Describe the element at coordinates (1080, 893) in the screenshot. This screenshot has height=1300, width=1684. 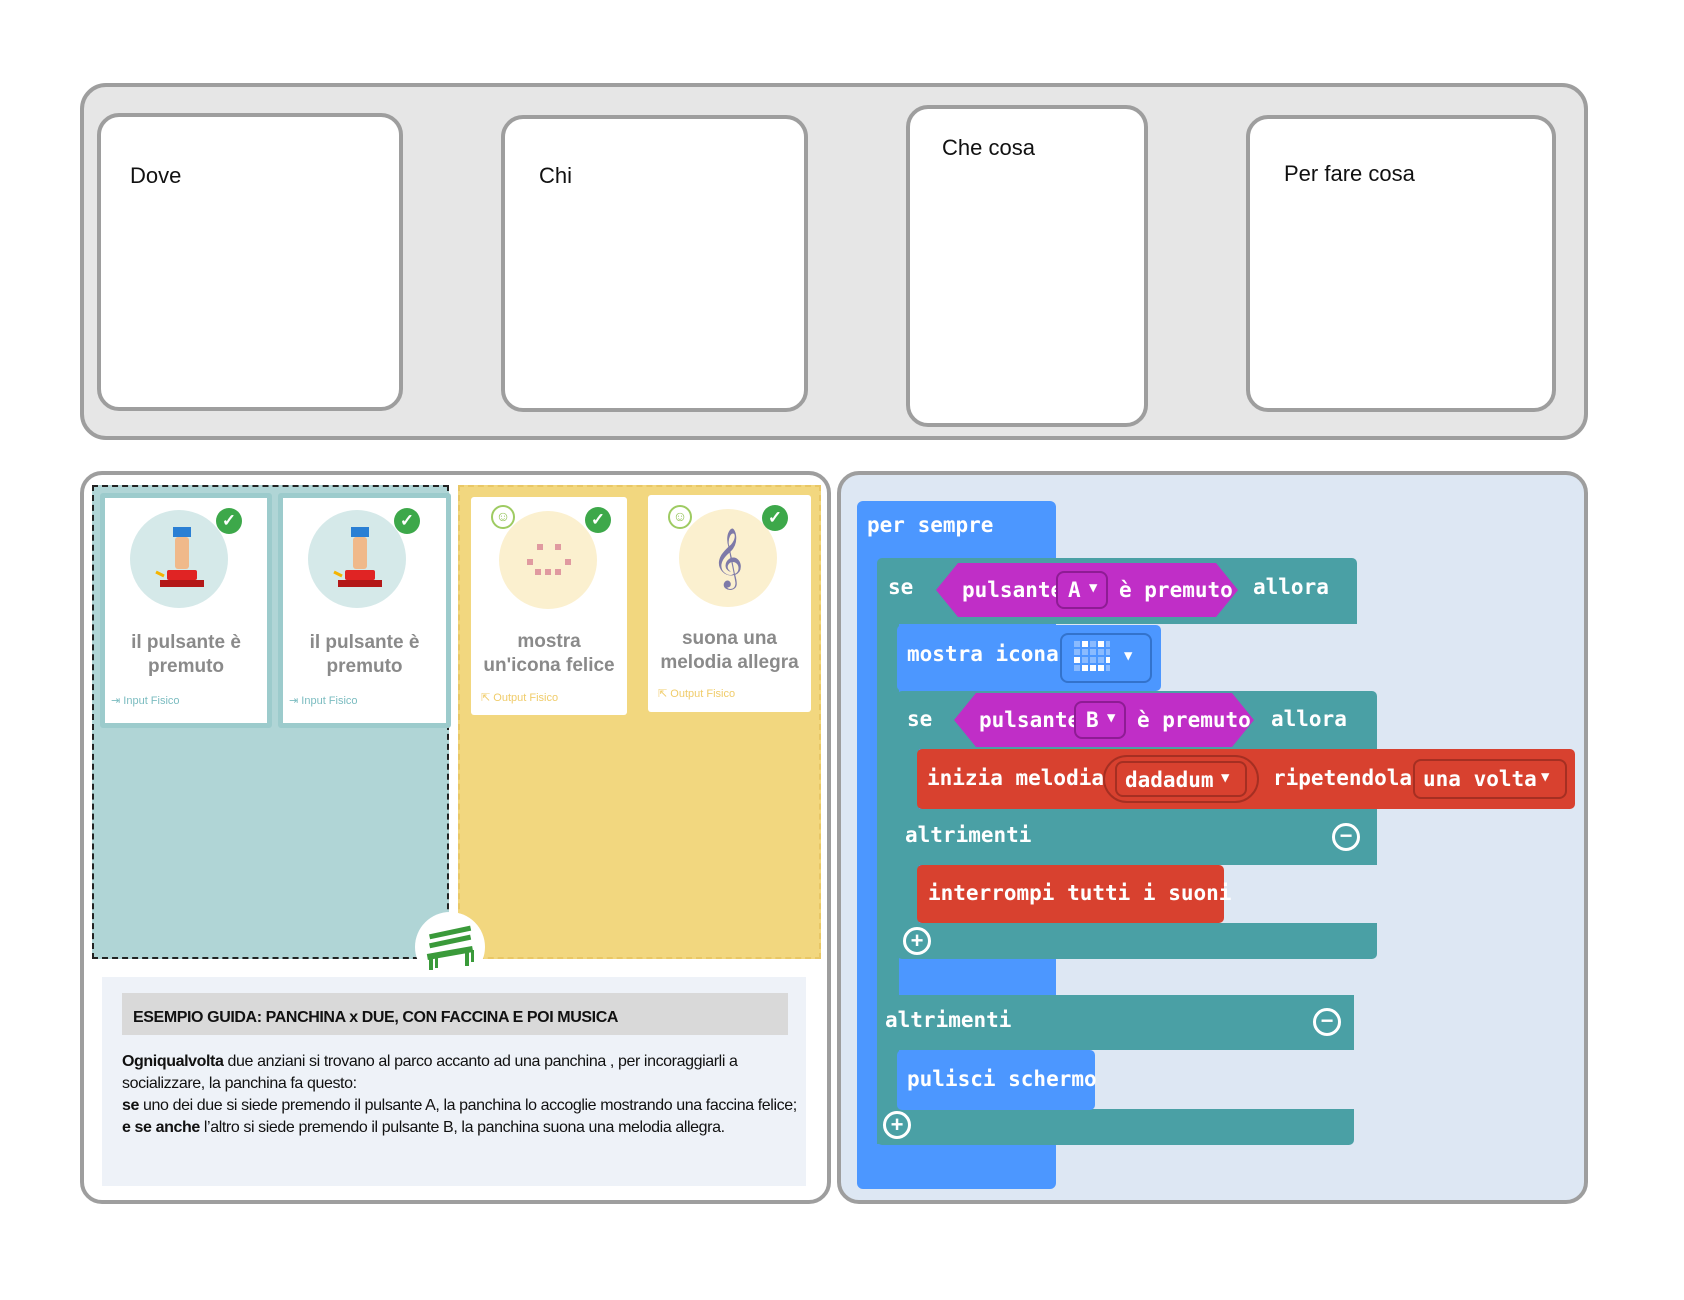
I see `stop-sounds-label: interrompi tutti i suoni` at that location.